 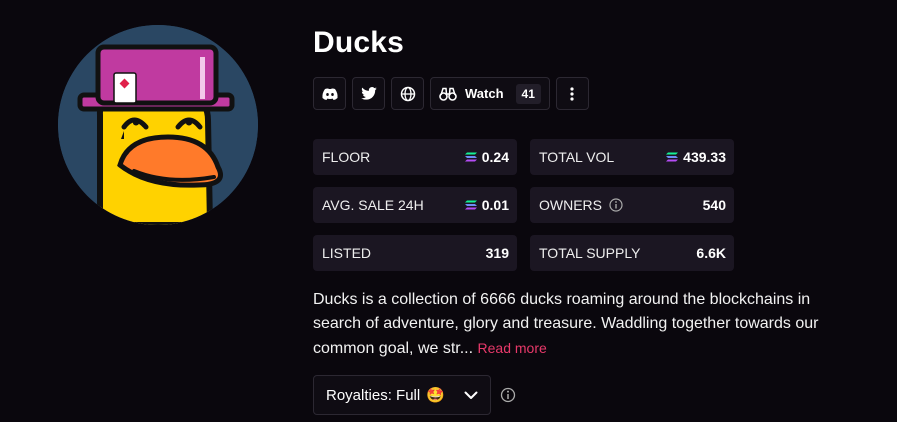 I want to click on watch-count-badge: 41, so click(x=528, y=93).